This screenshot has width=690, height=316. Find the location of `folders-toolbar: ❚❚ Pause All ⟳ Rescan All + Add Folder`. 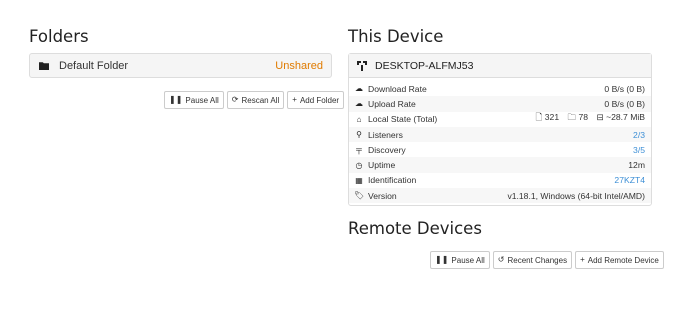

folders-toolbar: ❚❚ Pause All ⟳ Rescan All + Add Folder is located at coordinates (254, 100).